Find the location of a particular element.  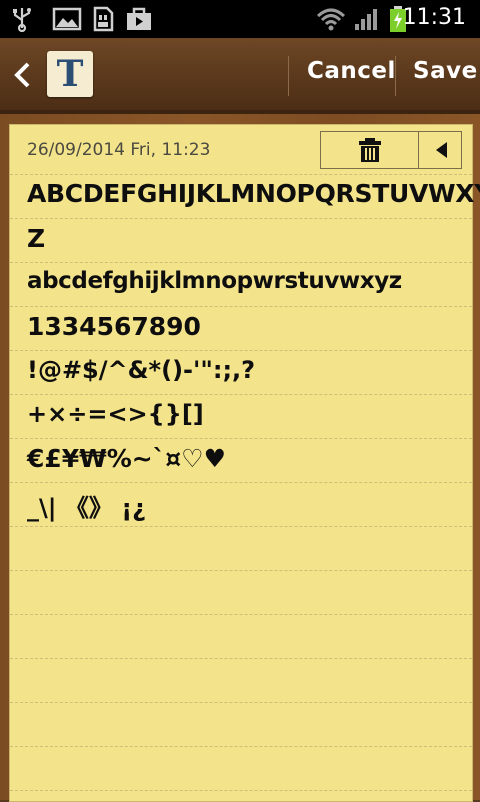

note-text-line: +×÷=<>{}[] is located at coordinates (115, 414).